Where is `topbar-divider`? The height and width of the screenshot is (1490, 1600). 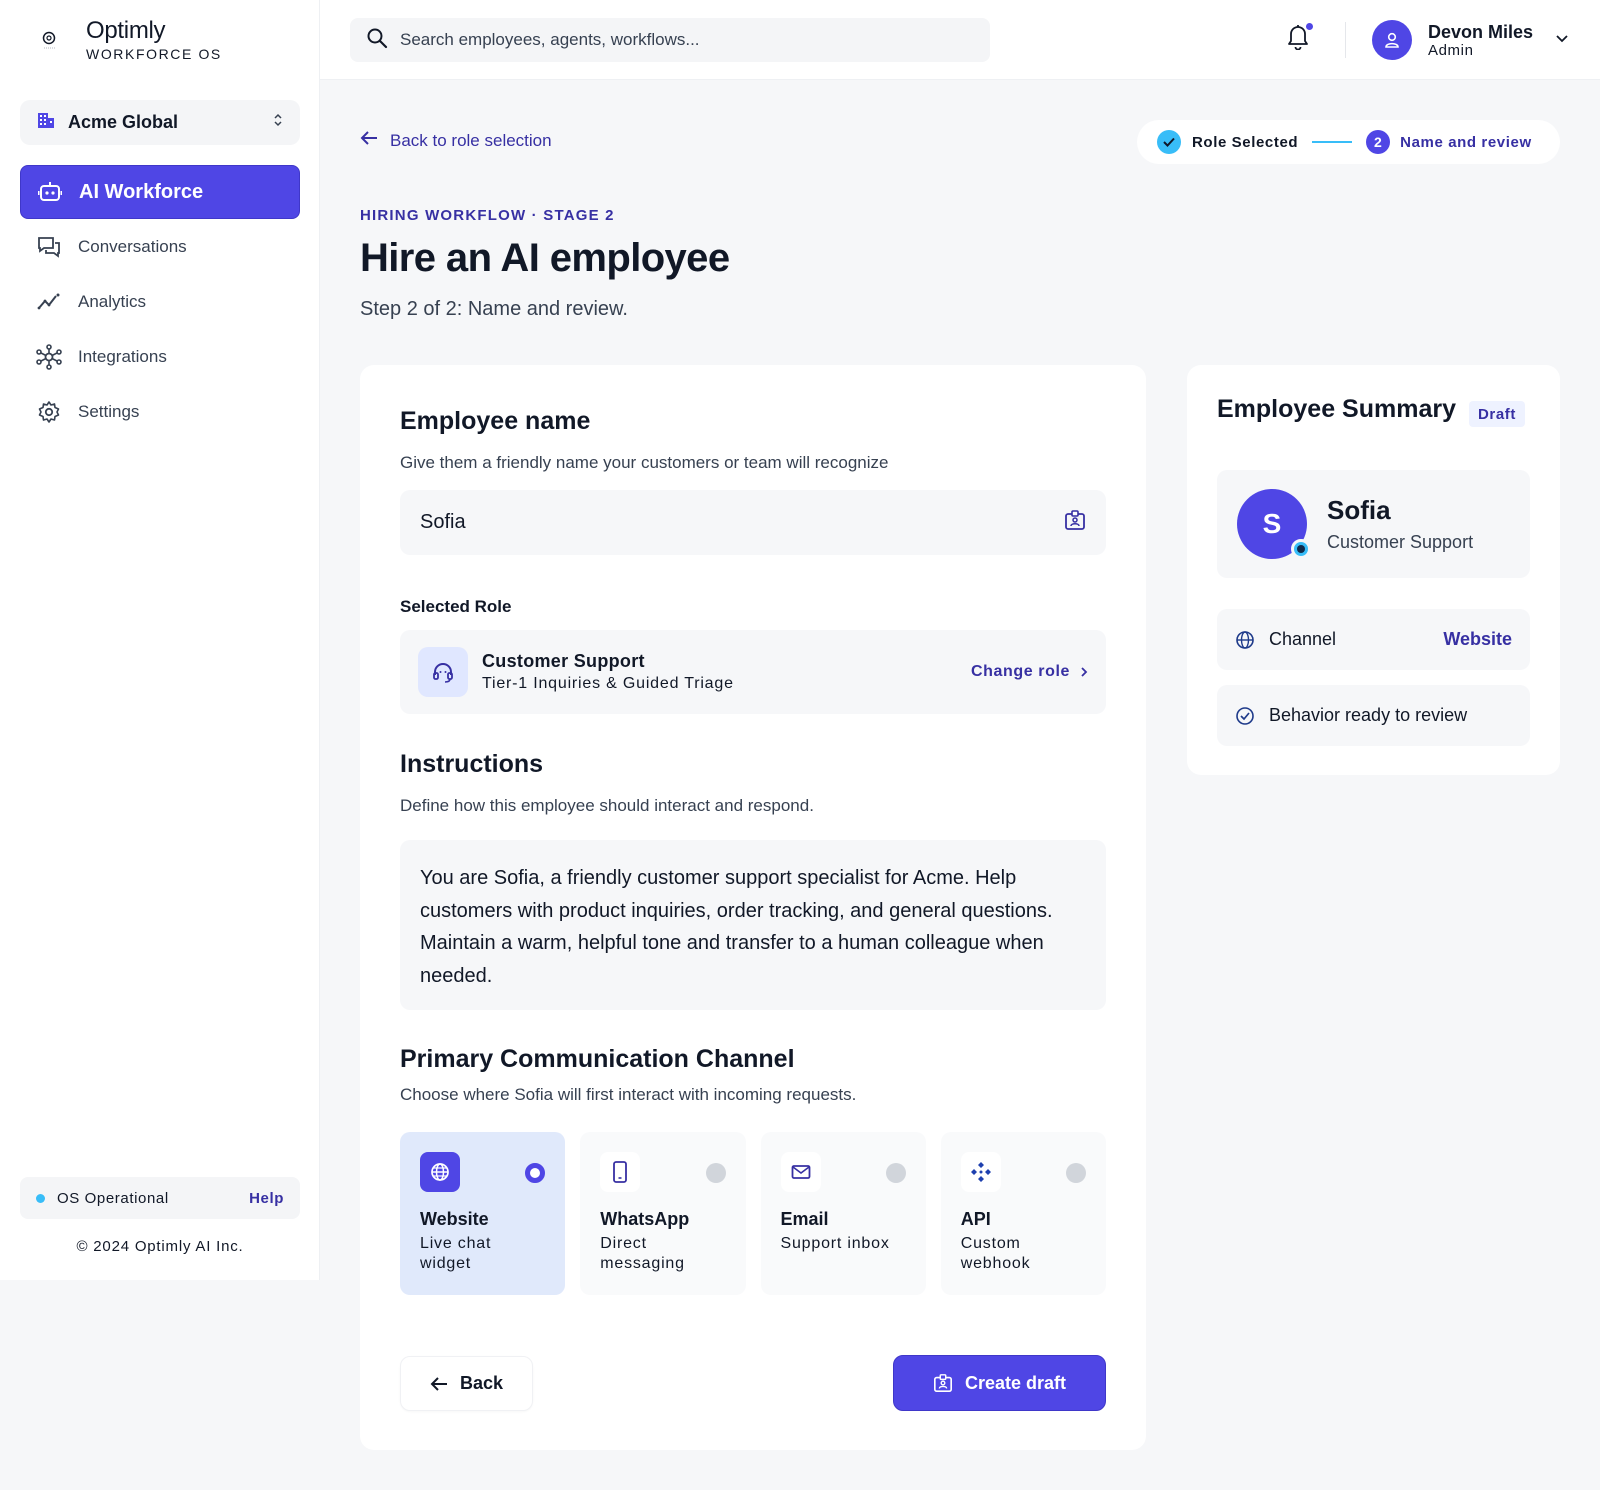
topbar-divider is located at coordinates (1345, 40).